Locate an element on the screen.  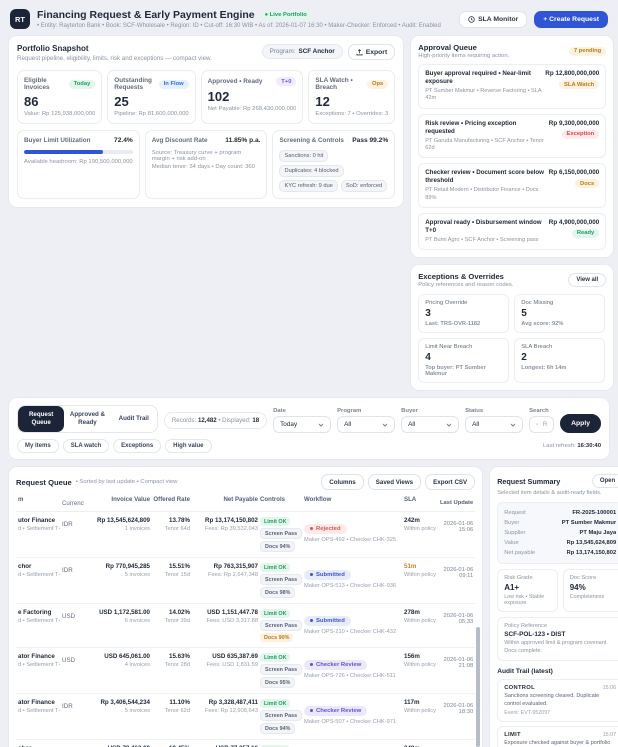
tab-request-queue: Request Queue is located at coordinates (41, 419).